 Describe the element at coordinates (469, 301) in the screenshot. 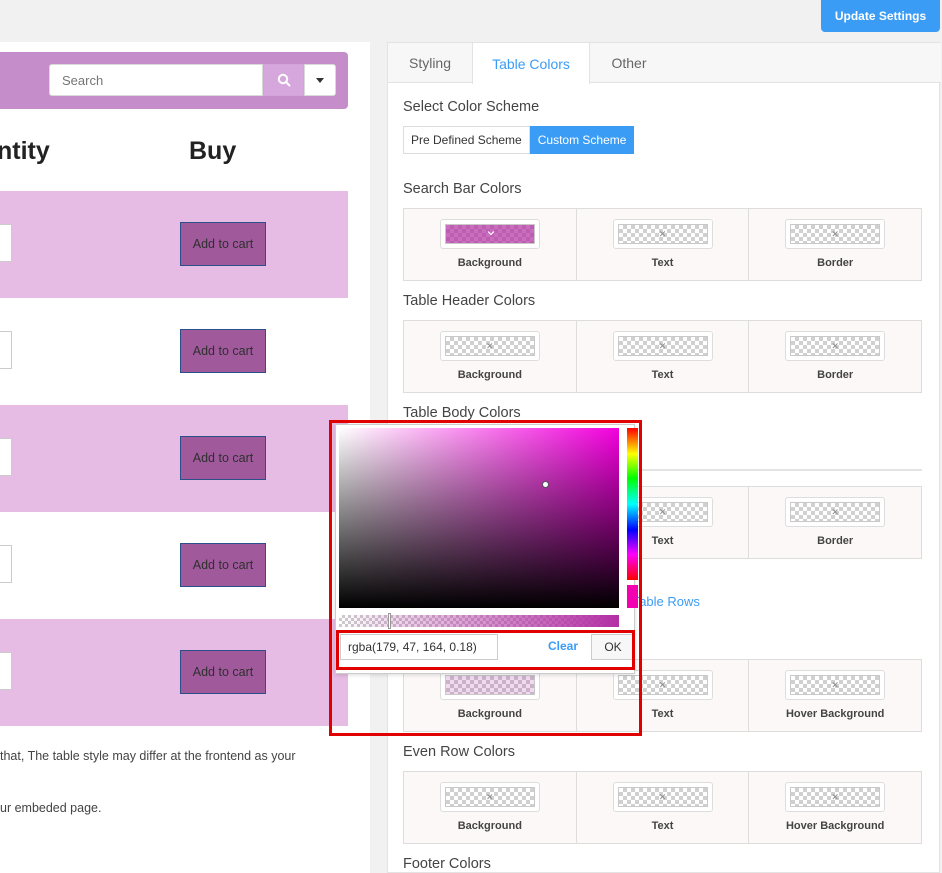

I see `table-header-colors-title: Table Header Colors` at that location.